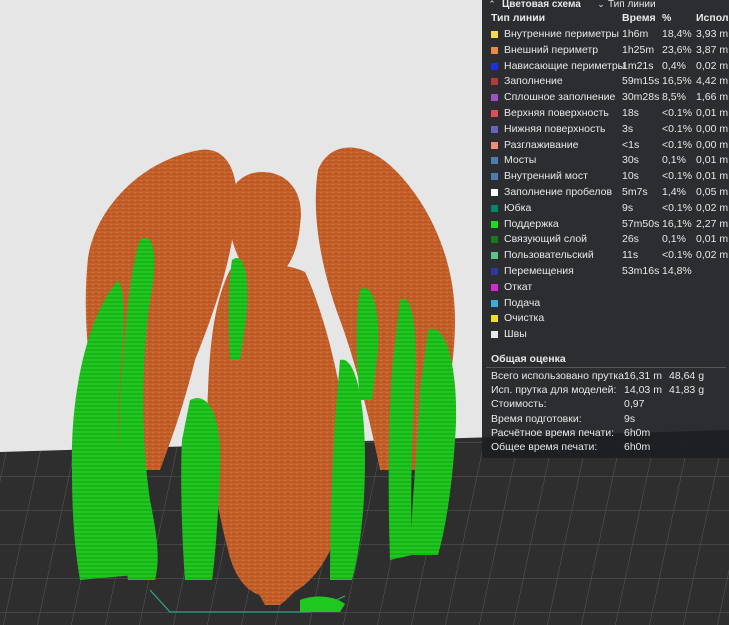 This screenshot has width=729, height=625. I want to click on legend-row-label: Внутренний мост, so click(546, 176).